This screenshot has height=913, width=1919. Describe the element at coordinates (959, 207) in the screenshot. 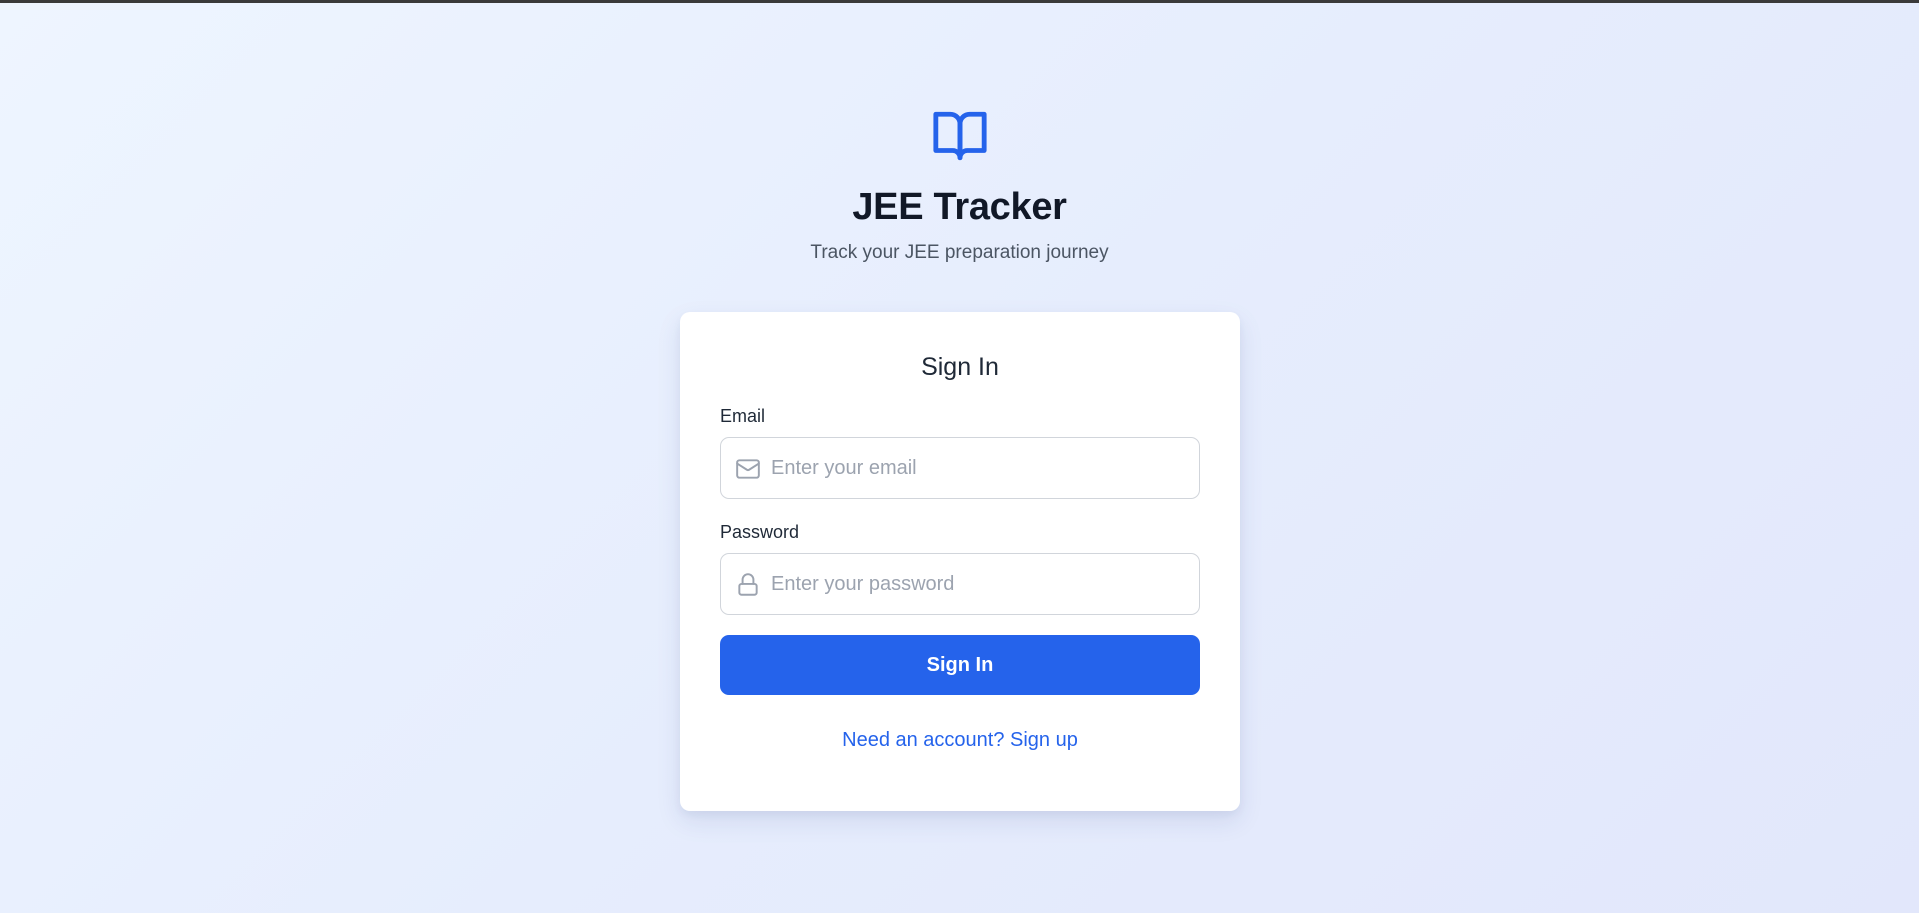

I see `app-title: JEE Tracker` at that location.